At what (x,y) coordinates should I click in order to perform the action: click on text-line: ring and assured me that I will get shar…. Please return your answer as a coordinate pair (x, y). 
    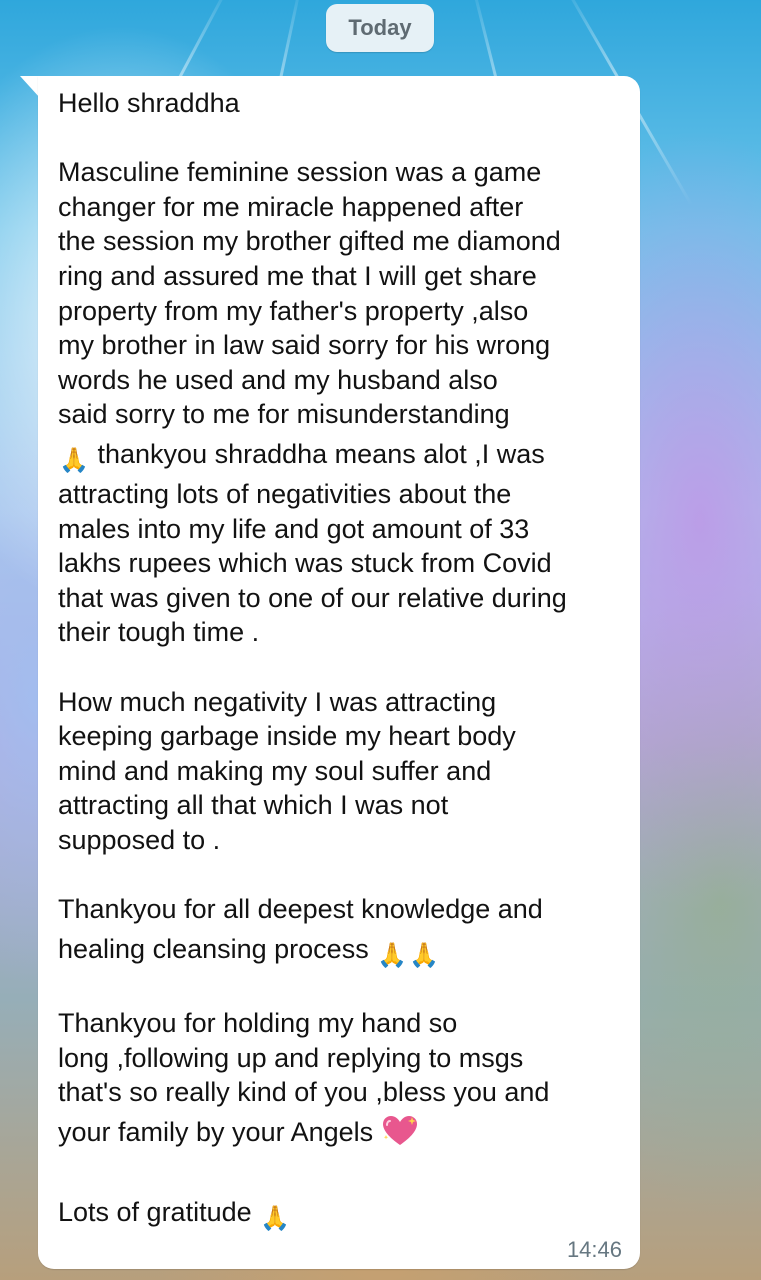
    Looking at the image, I should click on (297, 275).